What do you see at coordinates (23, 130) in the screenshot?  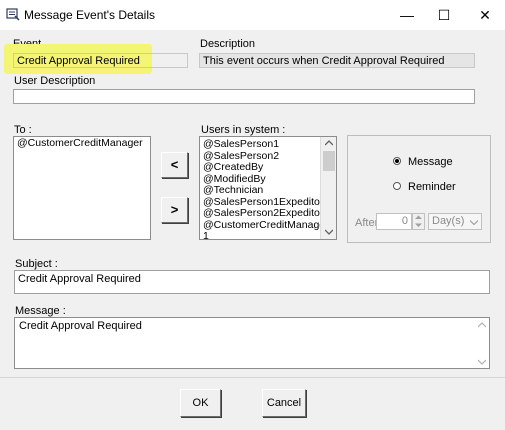 I see `to-label: To :` at bounding box center [23, 130].